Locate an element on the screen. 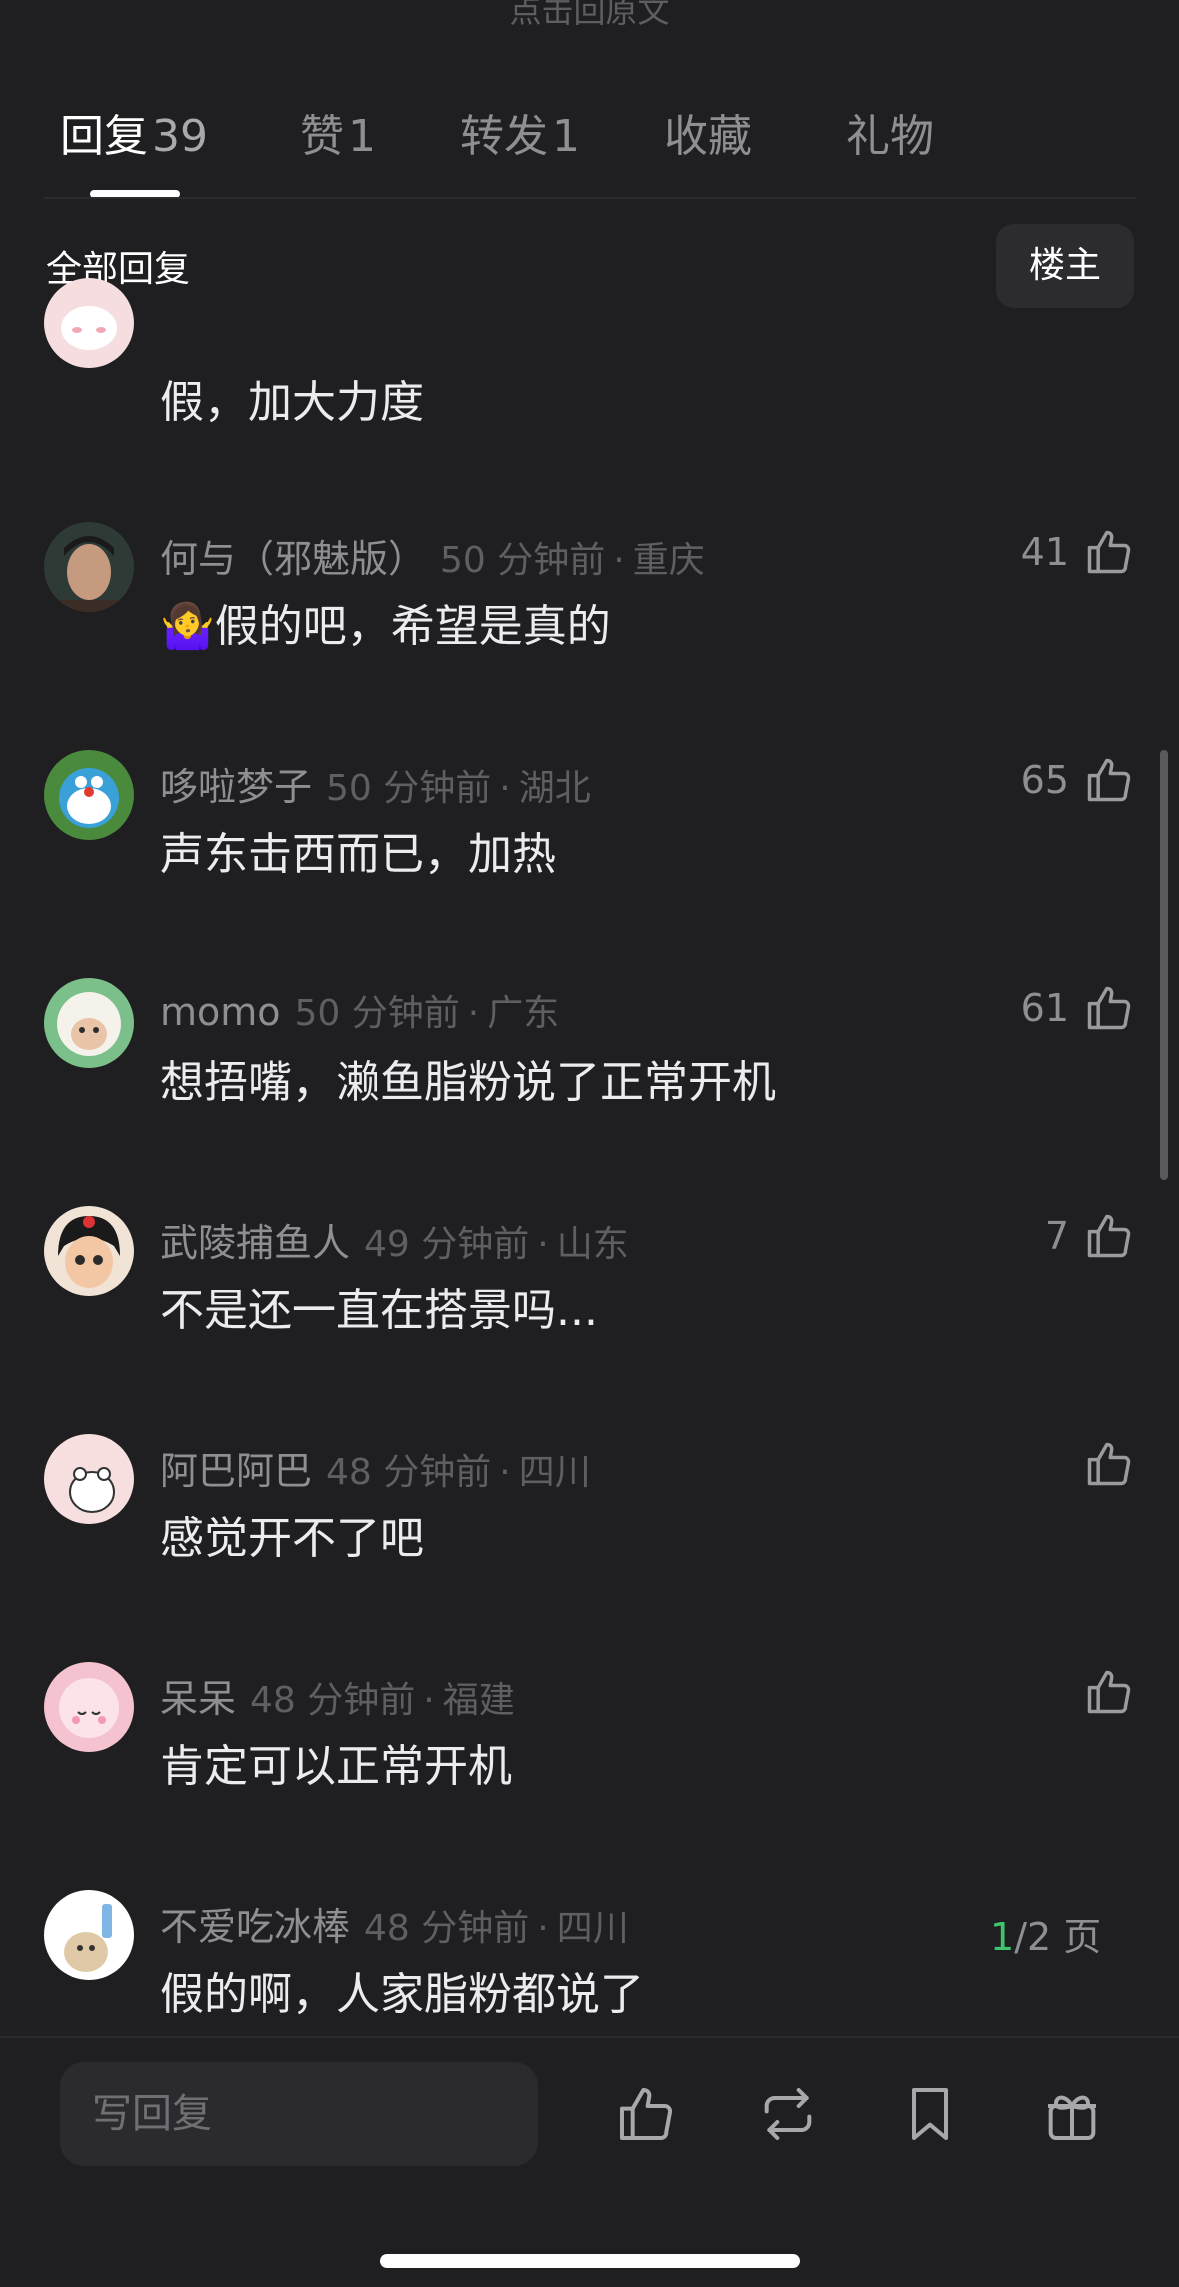 This screenshot has height=2287, width=1179. comment-item: 呆呆 48 分钟前 · 福建 肯定可以正常开机 is located at coordinates (589, 1762).